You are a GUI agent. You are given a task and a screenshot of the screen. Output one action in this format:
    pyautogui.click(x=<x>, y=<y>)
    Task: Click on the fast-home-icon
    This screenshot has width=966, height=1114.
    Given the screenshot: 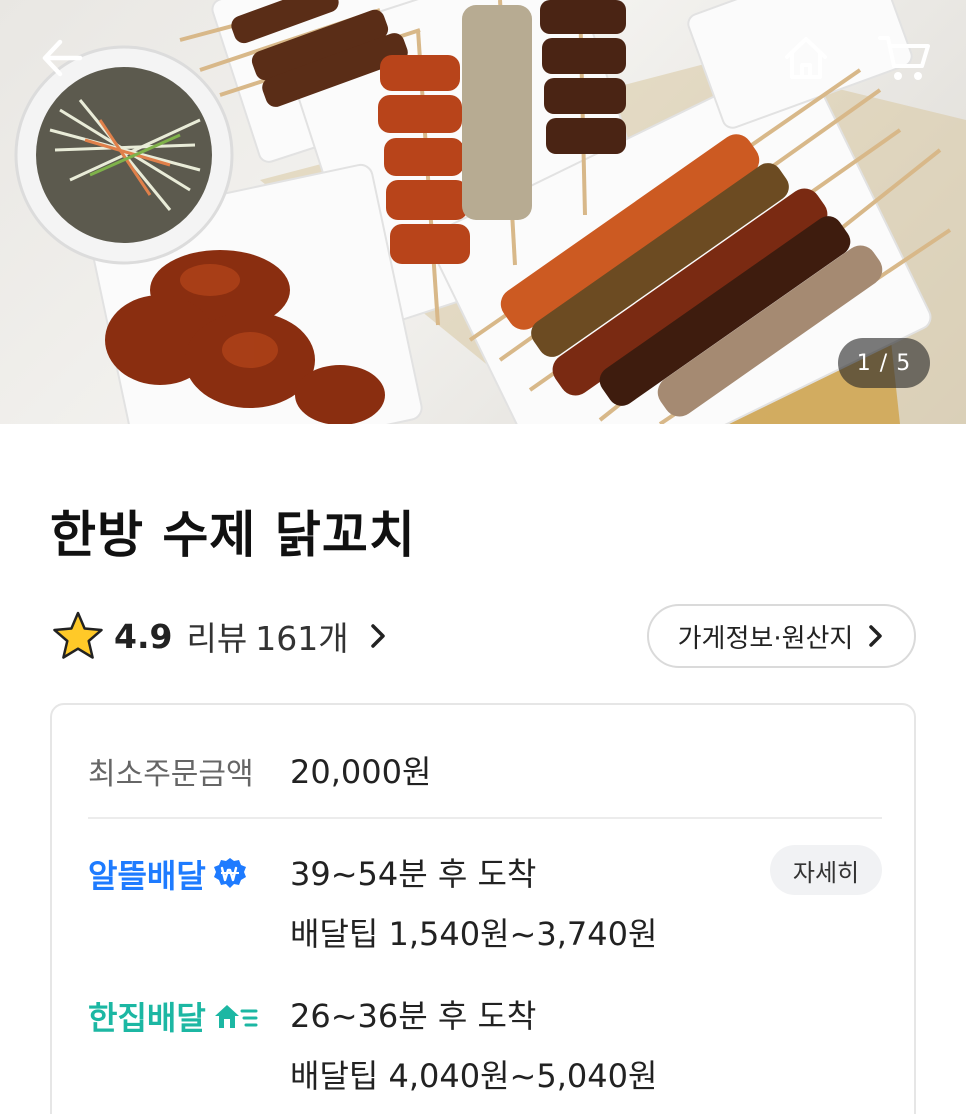 What is the action you would take?
    pyautogui.click(x=236, y=1016)
    